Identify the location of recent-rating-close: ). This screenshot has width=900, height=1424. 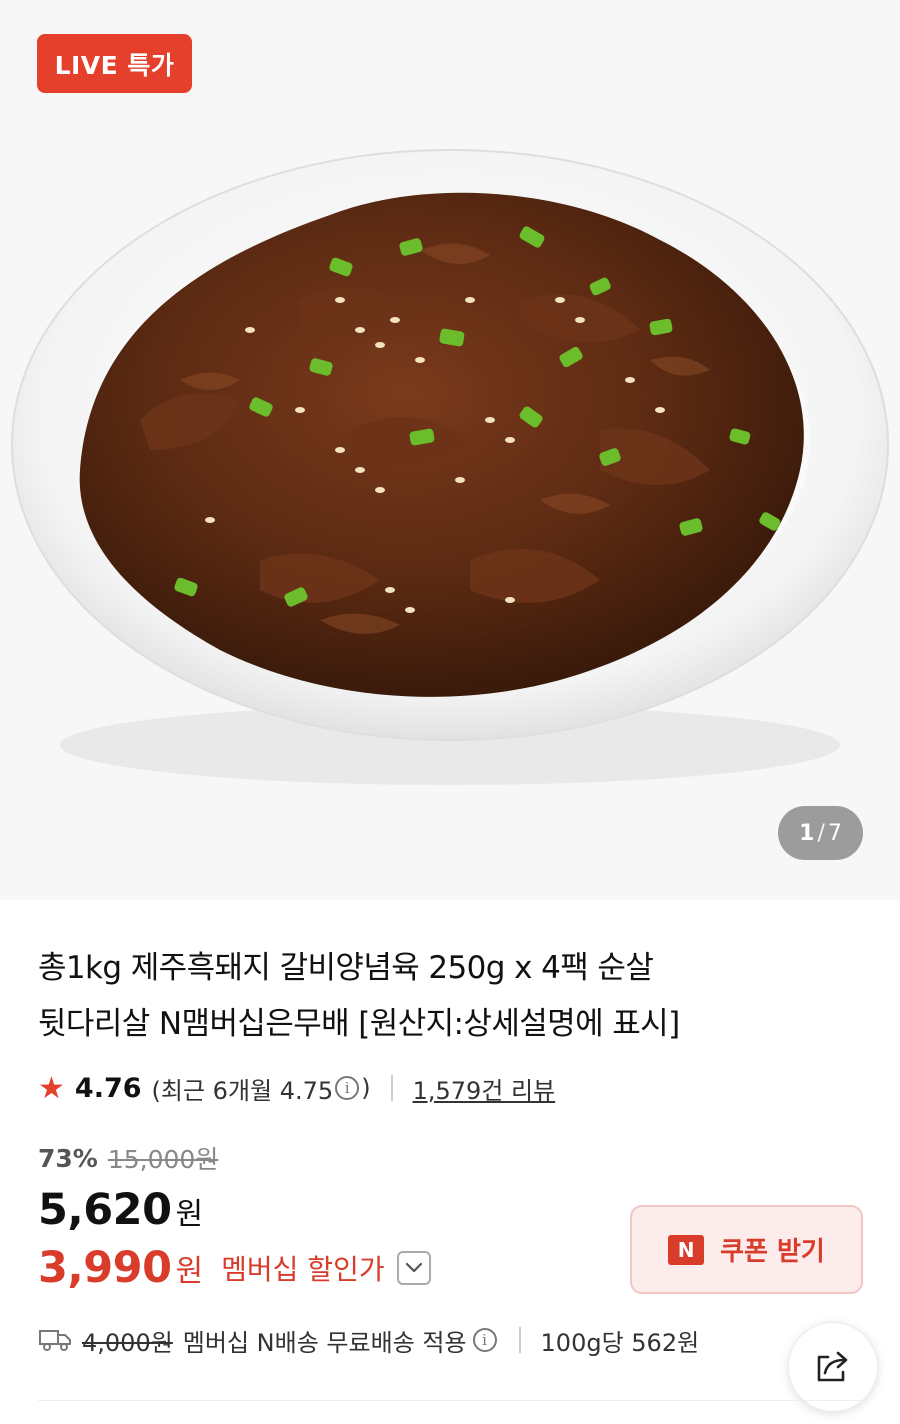
(366, 1088).